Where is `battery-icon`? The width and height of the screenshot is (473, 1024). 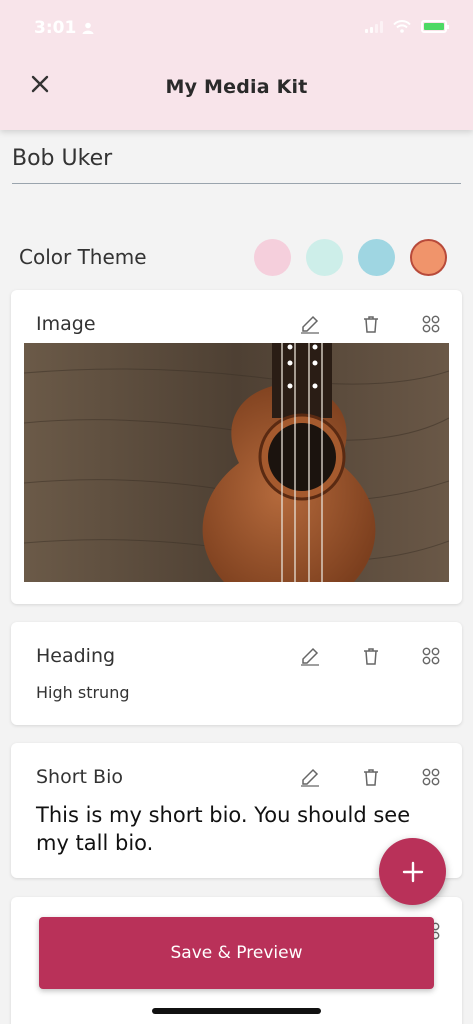
battery-icon is located at coordinates (435, 26).